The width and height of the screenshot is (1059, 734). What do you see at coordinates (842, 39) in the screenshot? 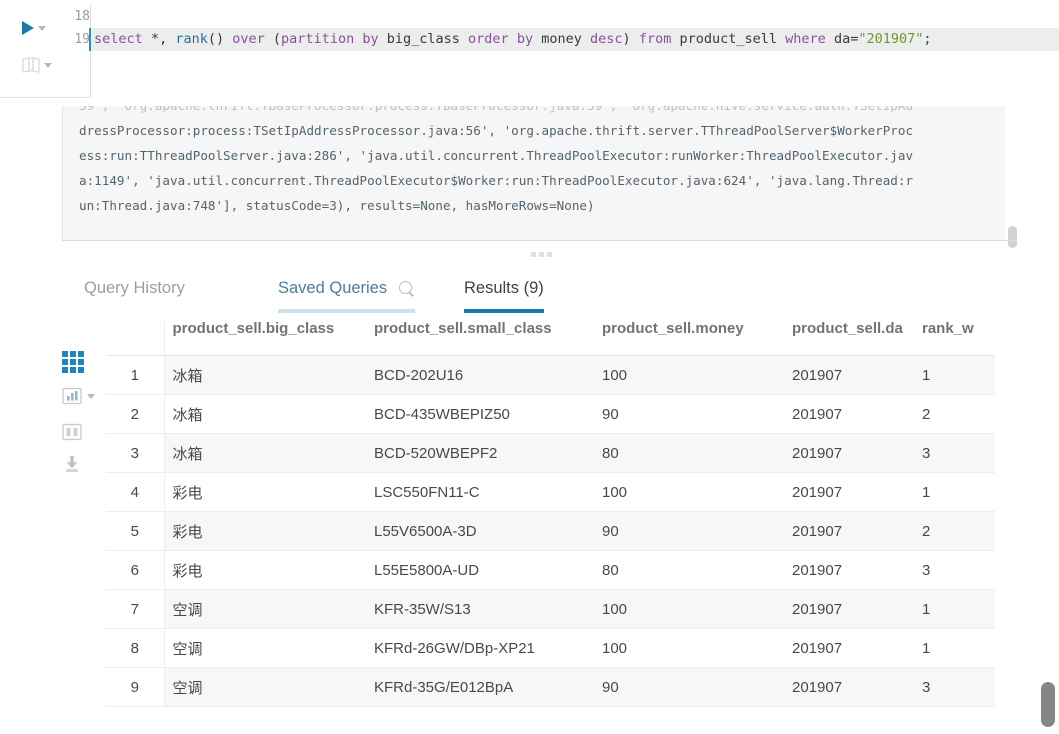
I see `sql-token: da` at bounding box center [842, 39].